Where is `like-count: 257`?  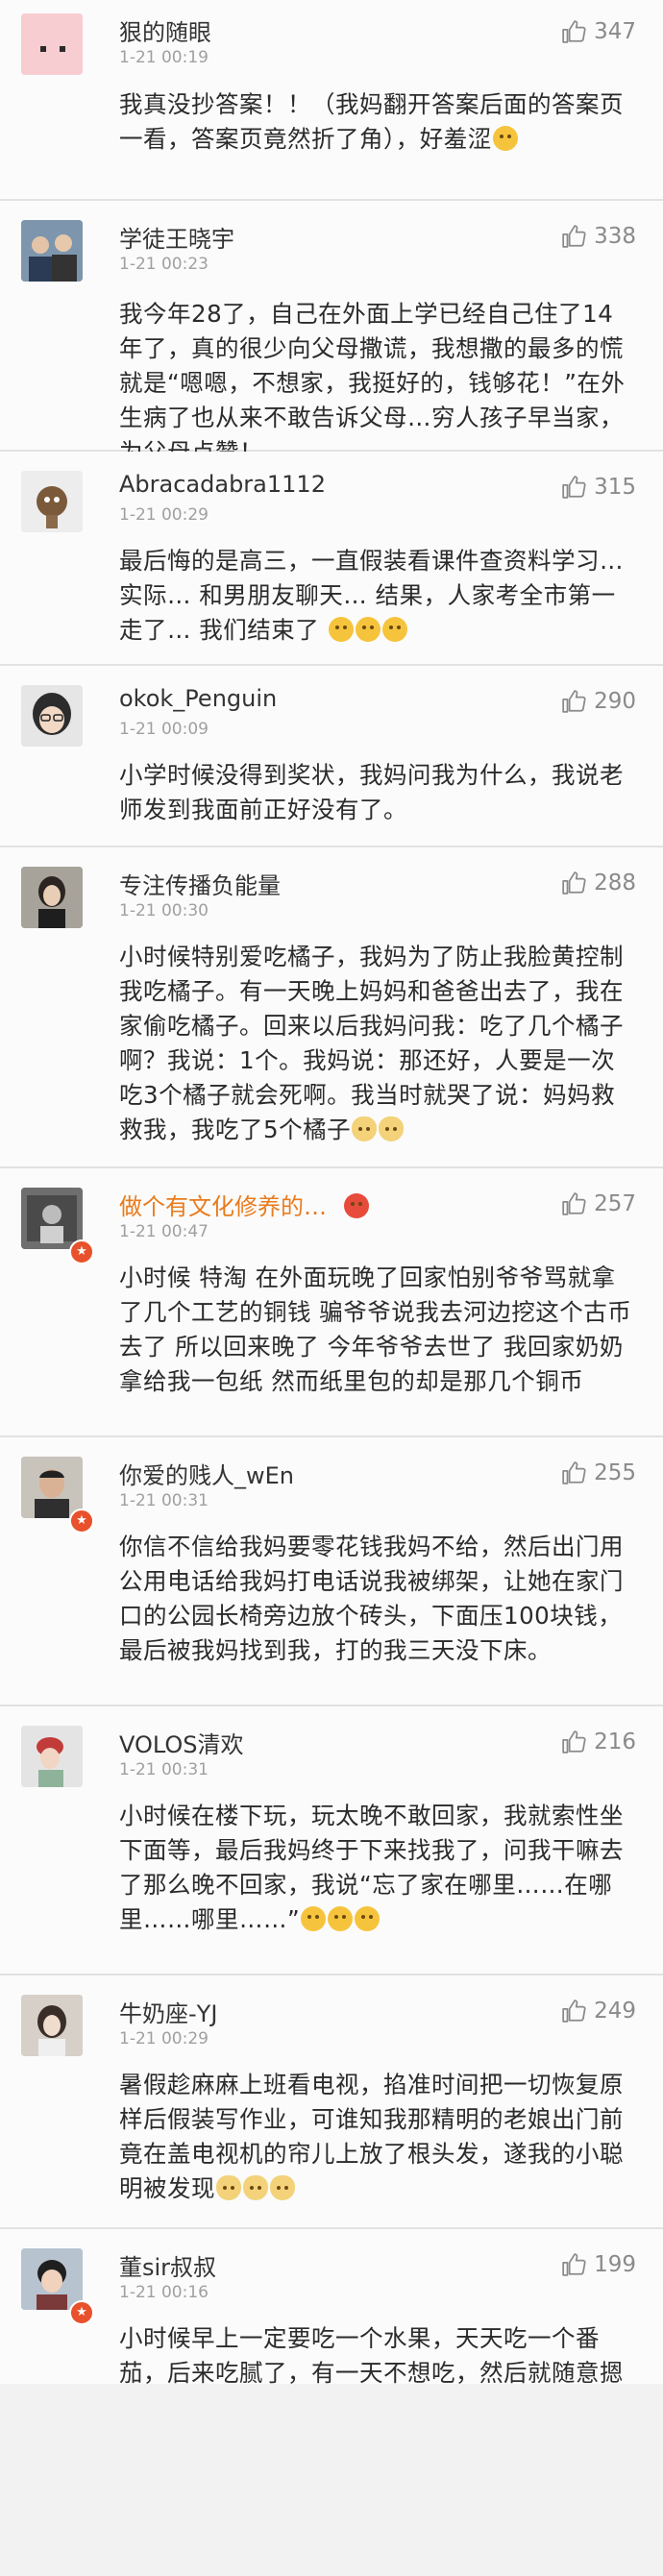
like-count: 257 is located at coordinates (615, 1203).